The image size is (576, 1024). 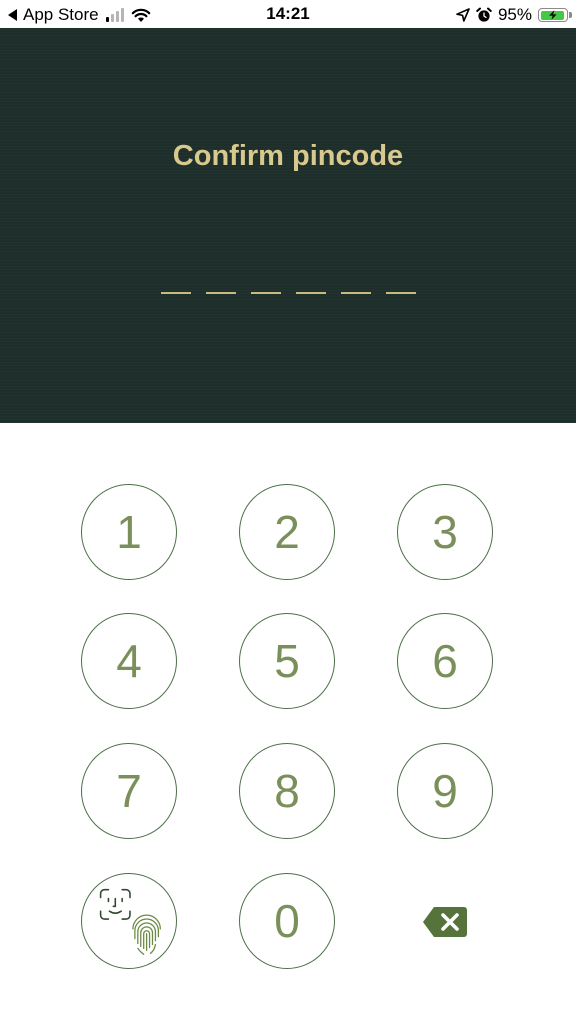 I want to click on key-8: 8, so click(x=287, y=791).